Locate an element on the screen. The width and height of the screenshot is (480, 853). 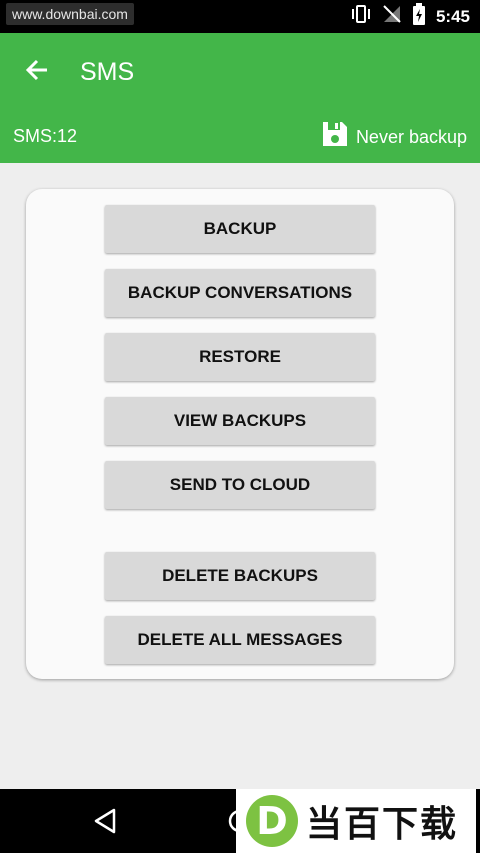
watermark-logo-letter: D is located at coordinates (272, 821).